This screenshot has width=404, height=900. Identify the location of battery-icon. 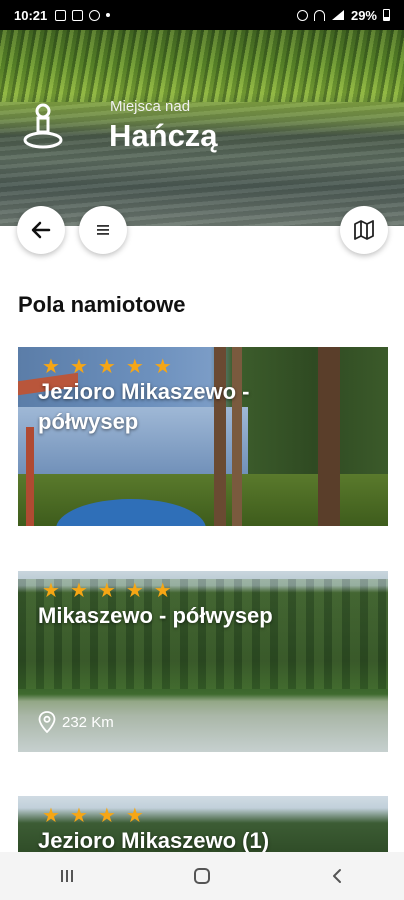
(386, 15).